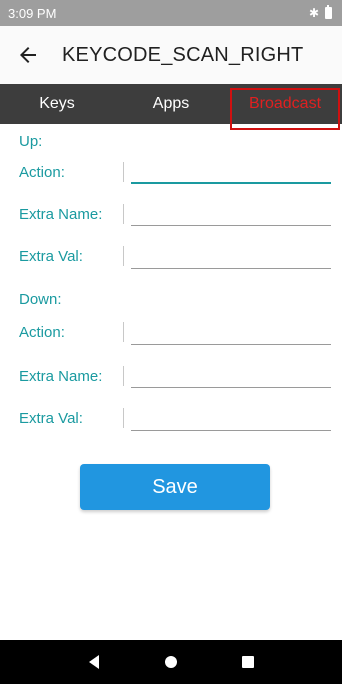 The height and width of the screenshot is (684, 342). I want to click on status-icons: ✱, so click(320, 12).